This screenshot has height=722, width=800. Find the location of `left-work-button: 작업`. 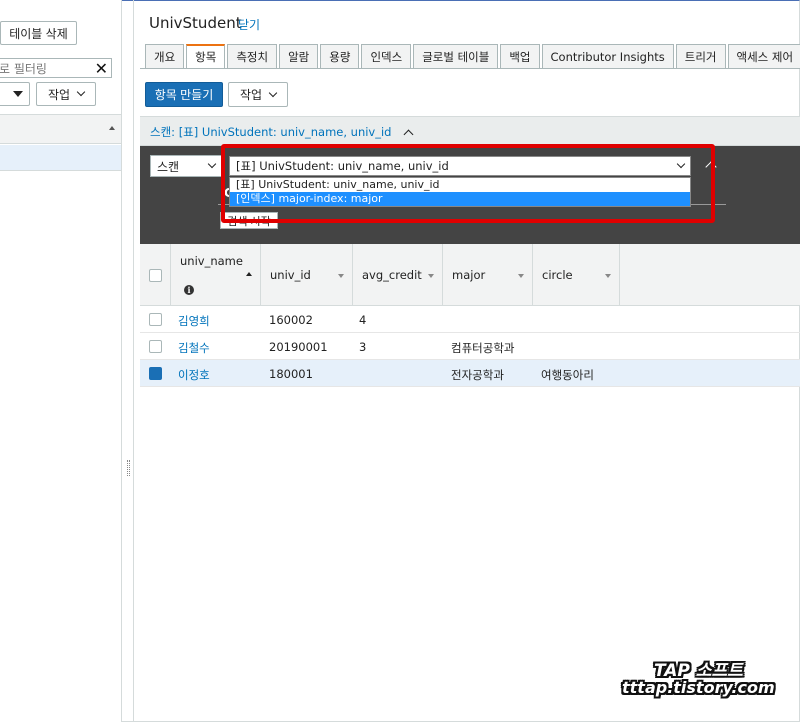

left-work-button: 작업 is located at coordinates (66, 94).